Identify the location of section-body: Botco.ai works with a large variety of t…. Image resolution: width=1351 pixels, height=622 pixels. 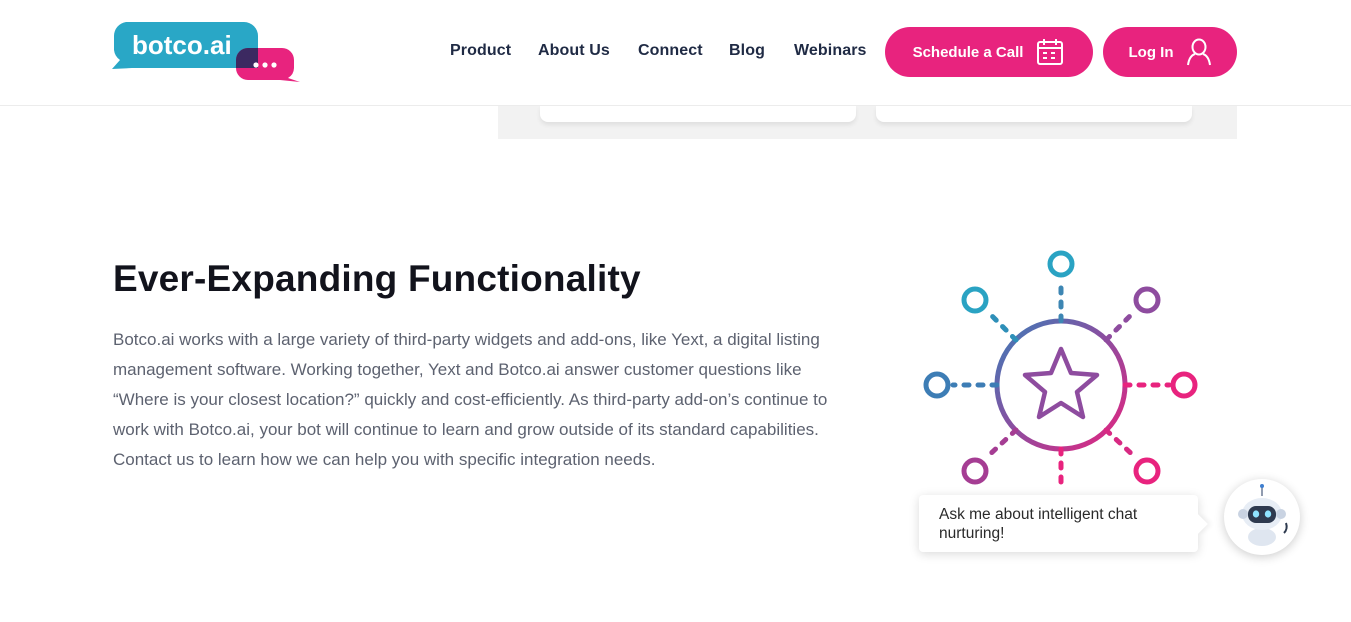
(470, 399).